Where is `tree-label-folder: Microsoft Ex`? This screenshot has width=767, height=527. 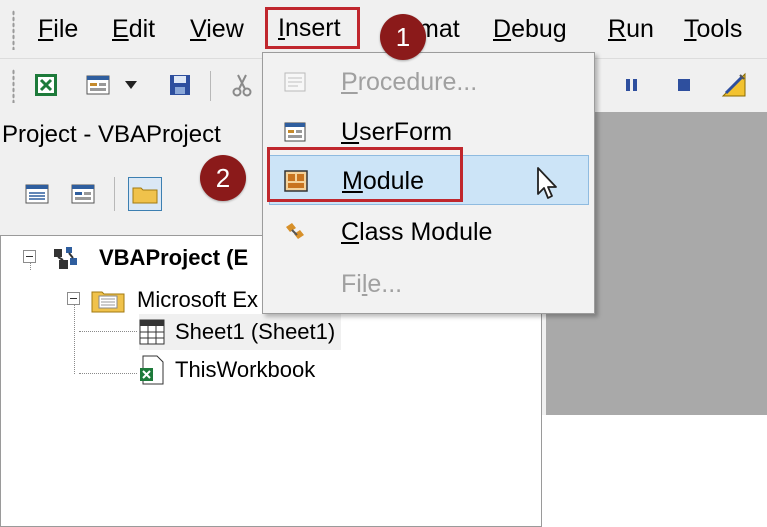 tree-label-folder: Microsoft Ex is located at coordinates (198, 299).